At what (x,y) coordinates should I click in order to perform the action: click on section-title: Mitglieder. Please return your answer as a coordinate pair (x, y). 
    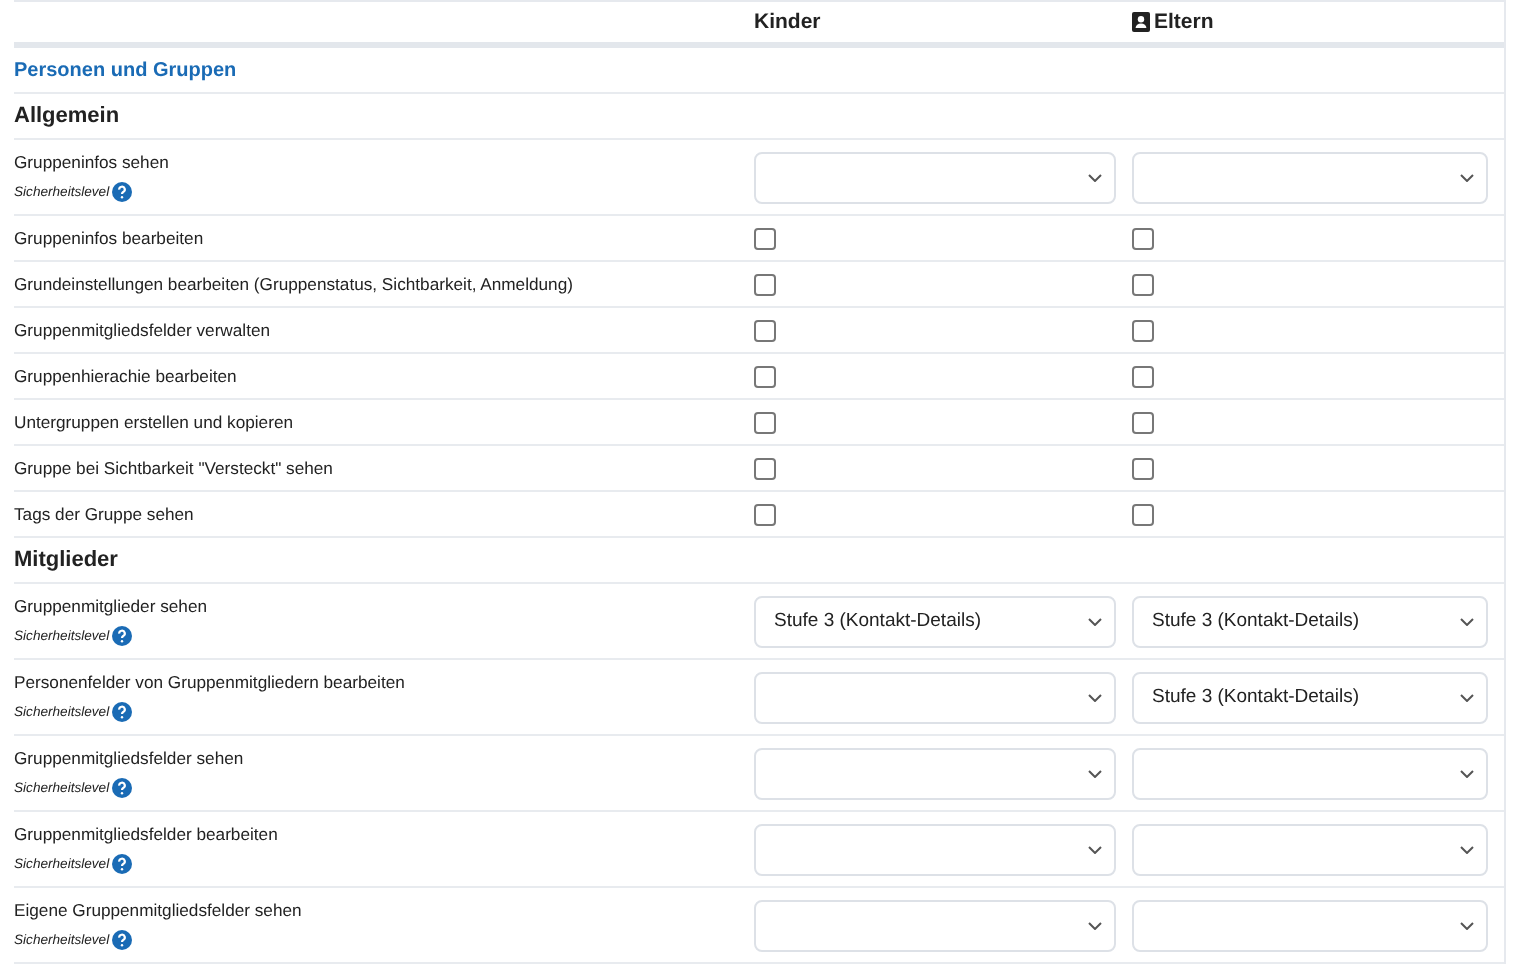
    Looking at the image, I should click on (67, 560).